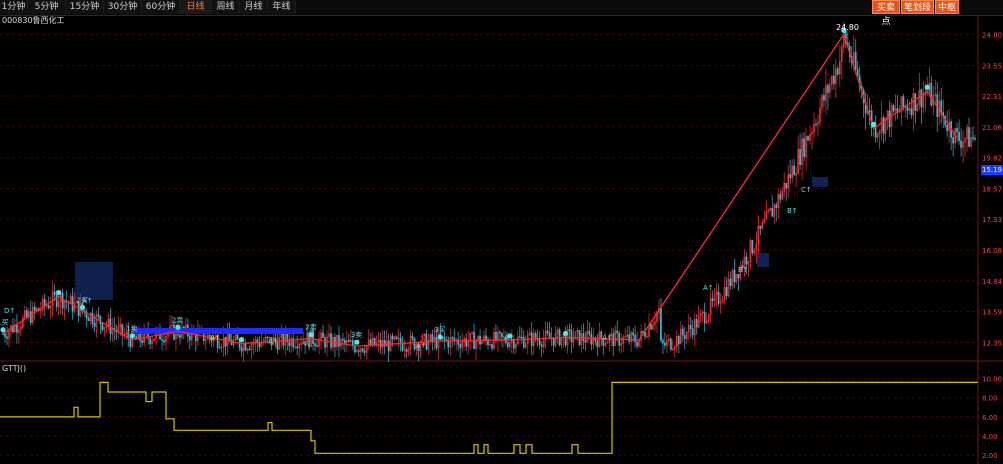  What do you see at coordinates (9, 311) in the screenshot?
I see `signal-letter: D↑` at bounding box center [9, 311].